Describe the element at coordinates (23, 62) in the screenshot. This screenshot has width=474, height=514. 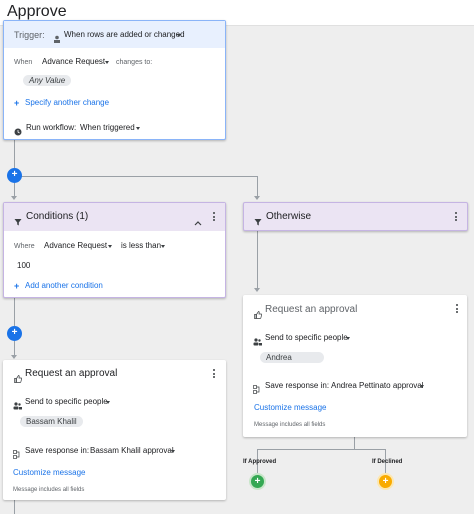
I see `when-label: When` at that location.